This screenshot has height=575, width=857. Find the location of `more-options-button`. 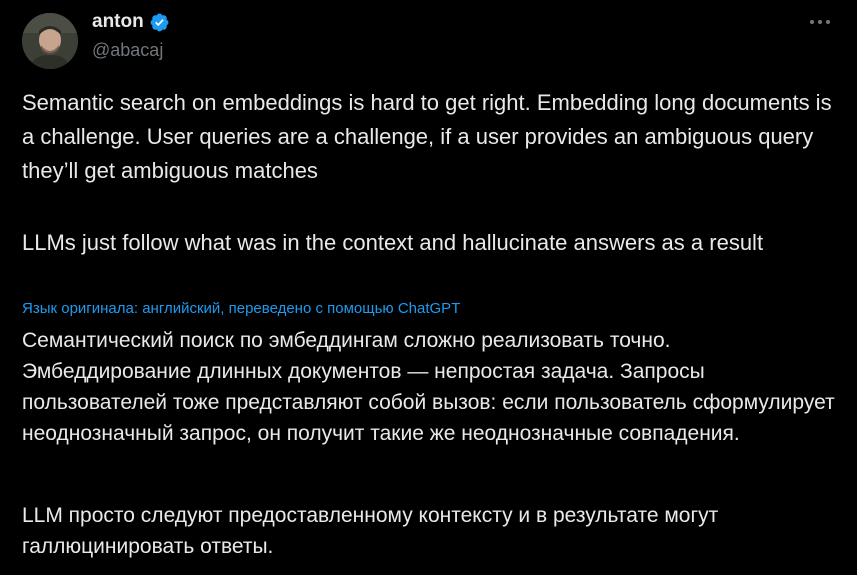

more-options-button is located at coordinates (820, 22).